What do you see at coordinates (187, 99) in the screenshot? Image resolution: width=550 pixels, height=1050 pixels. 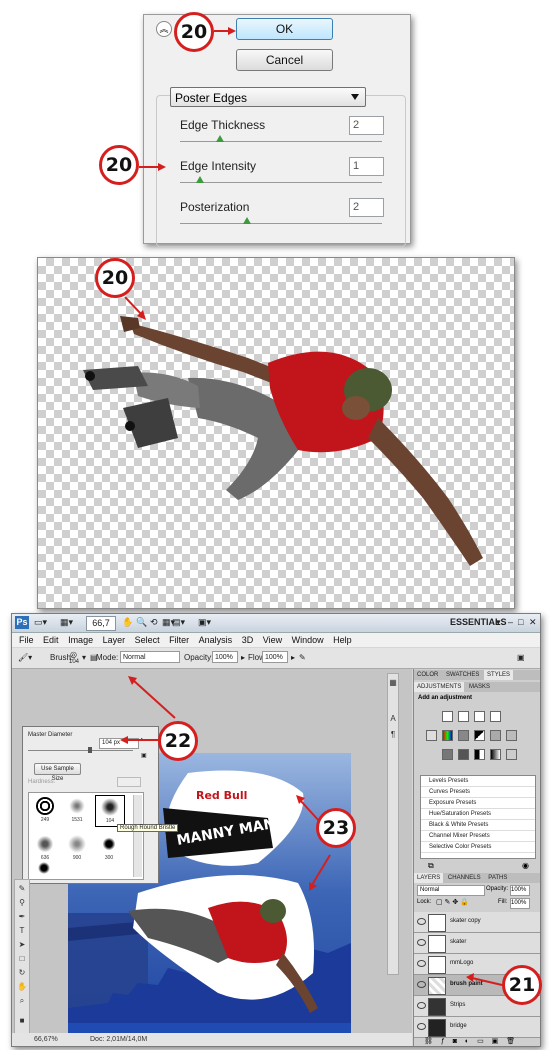 I see `callout-arrows-top` at bounding box center [187, 99].